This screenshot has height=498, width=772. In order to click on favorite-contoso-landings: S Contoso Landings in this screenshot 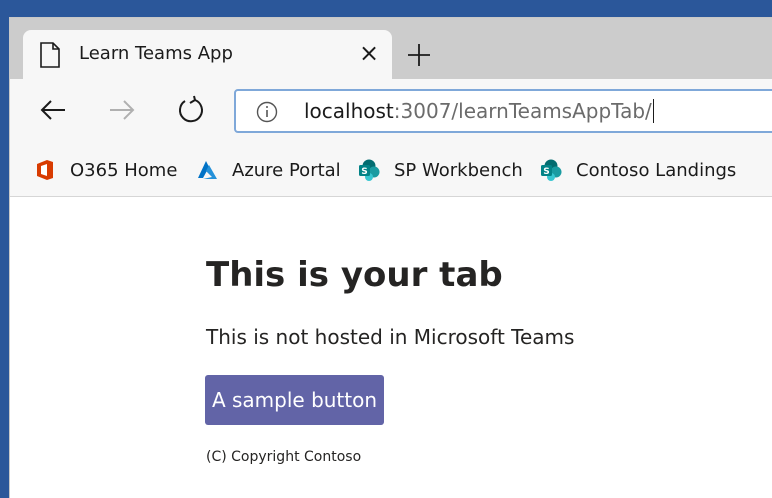, I will do `click(638, 170)`.